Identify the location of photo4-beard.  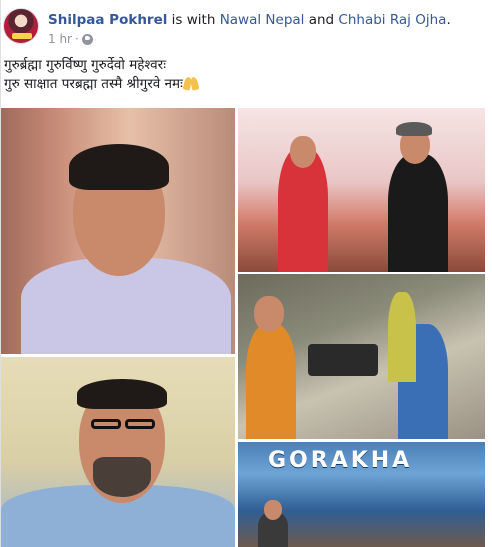
(122, 477).